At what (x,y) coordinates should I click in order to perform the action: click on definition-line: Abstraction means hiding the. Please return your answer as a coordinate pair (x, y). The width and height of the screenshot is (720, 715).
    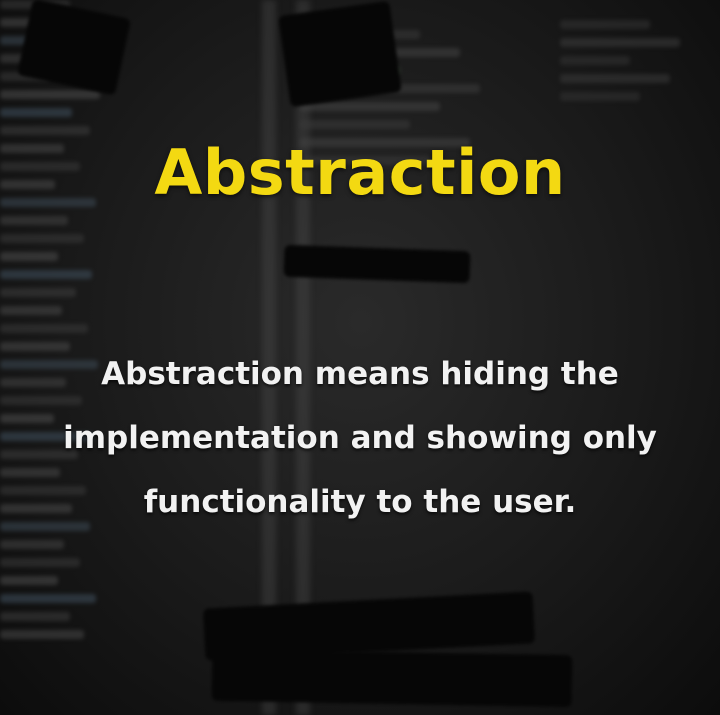
    Looking at the image, I should click on (360, 374).